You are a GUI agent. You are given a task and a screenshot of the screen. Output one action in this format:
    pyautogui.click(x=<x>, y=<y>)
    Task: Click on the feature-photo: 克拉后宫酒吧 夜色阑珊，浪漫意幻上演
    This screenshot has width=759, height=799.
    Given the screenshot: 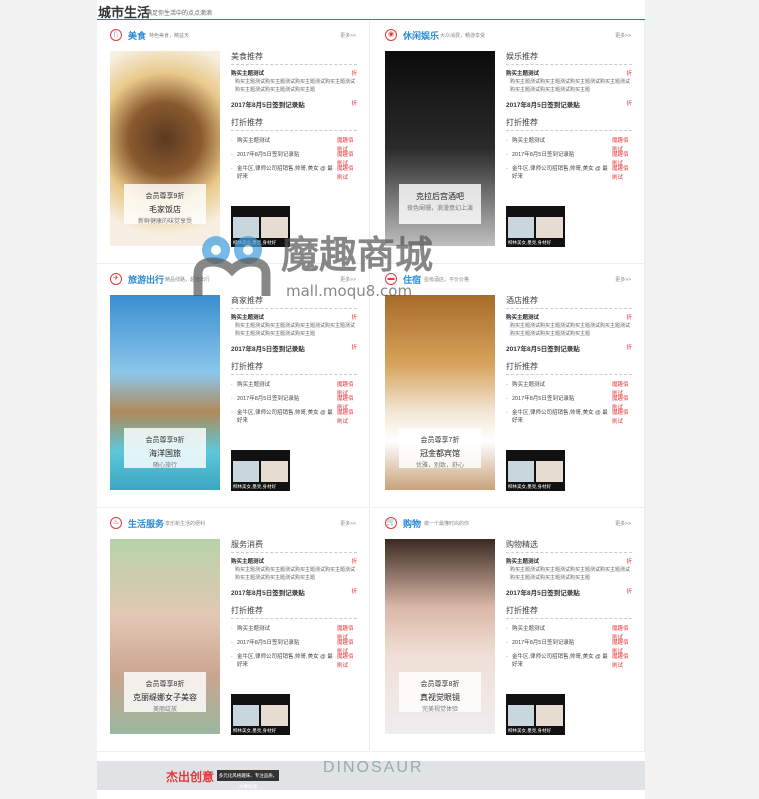 What is the action you would take?
    pyautogui.click(x=440, y=148)
    